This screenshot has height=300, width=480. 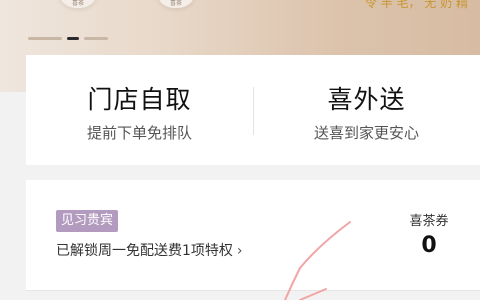 What do you see at coordinates (239, 251) in the screenshot?
I see `chevron-right-icon: ›` at bounding box center [239, 251].